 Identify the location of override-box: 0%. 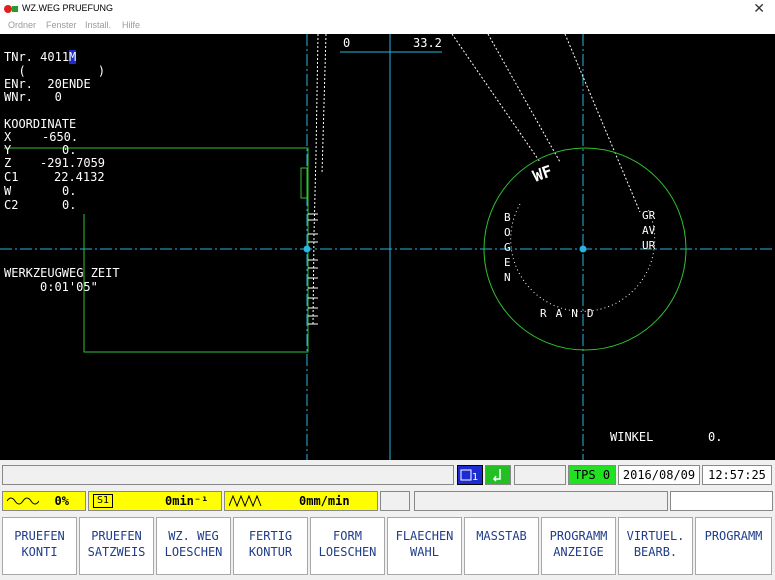
(44, 501).